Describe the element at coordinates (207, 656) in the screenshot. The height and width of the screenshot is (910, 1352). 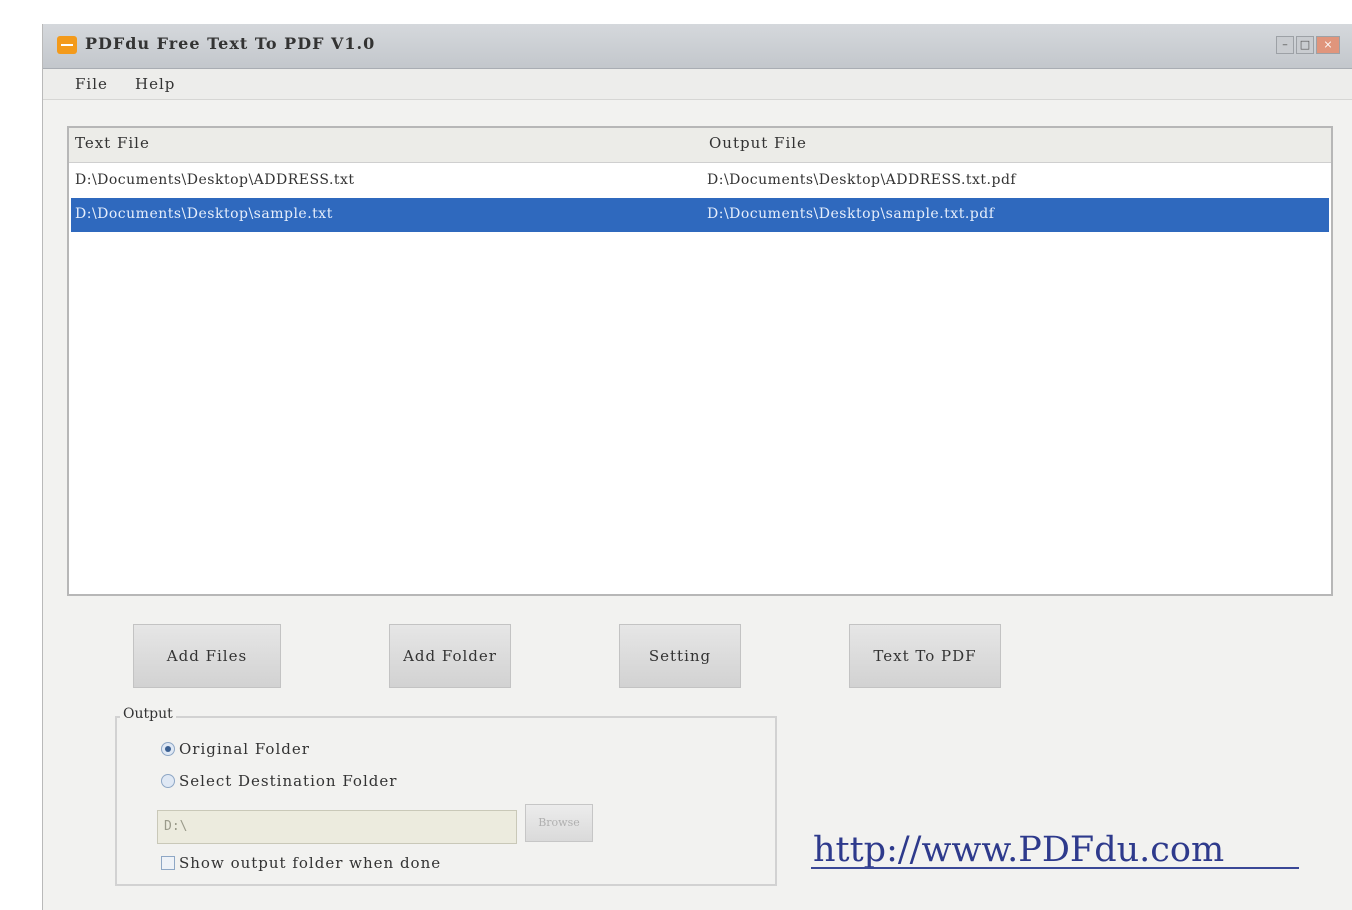
I see `add-files-button: Add Files` at that location.